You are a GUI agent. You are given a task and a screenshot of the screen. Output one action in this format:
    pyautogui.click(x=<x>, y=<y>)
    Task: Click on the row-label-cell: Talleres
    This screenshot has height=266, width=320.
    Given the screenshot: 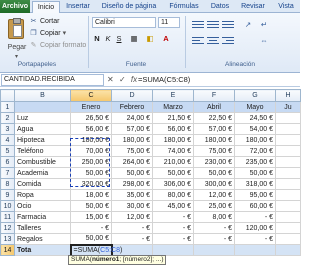 What is the action you would take?
    pyautogui.click(x=42, y=228)
    